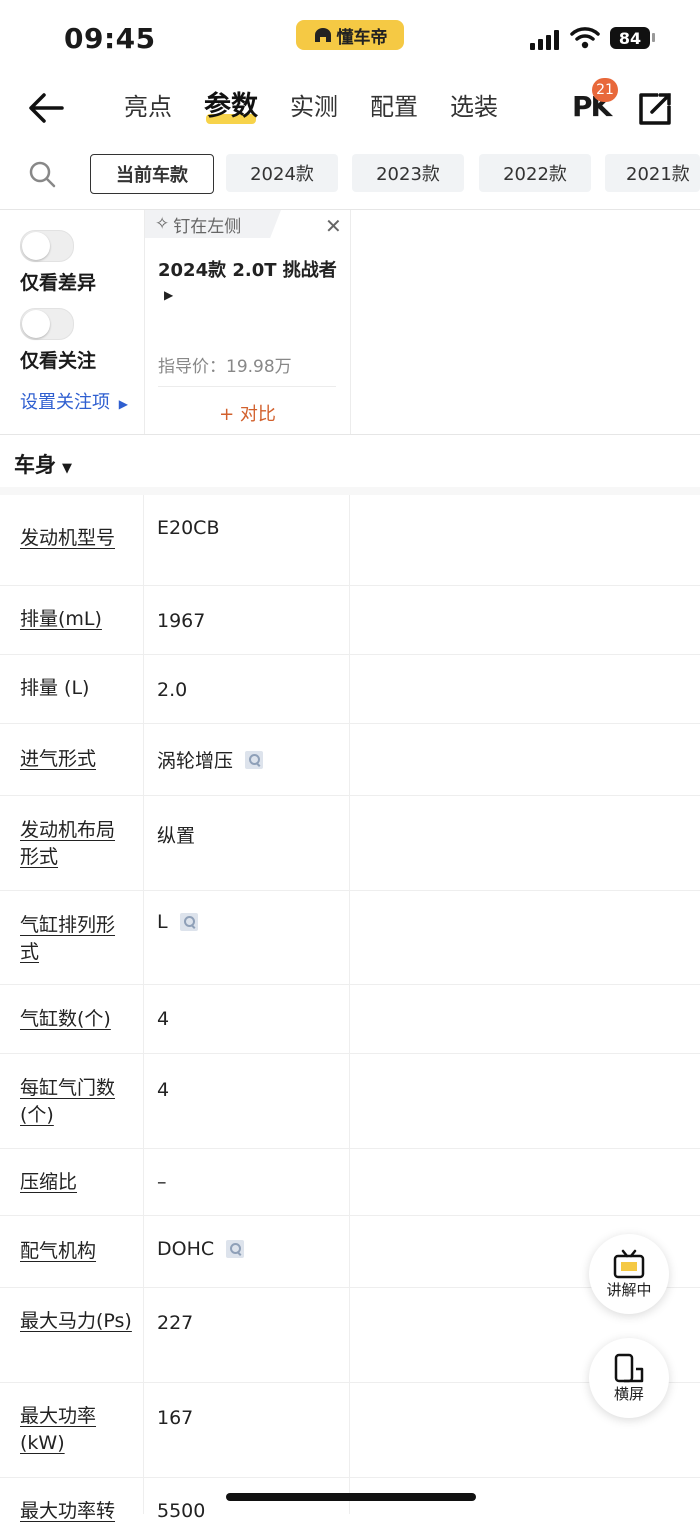 This screenshot has width=700, height=1538. What do you see at coordinates (535, 173) in the screenshot?
I see `chip-2022: 2022款` at bounding box center [535, 173].